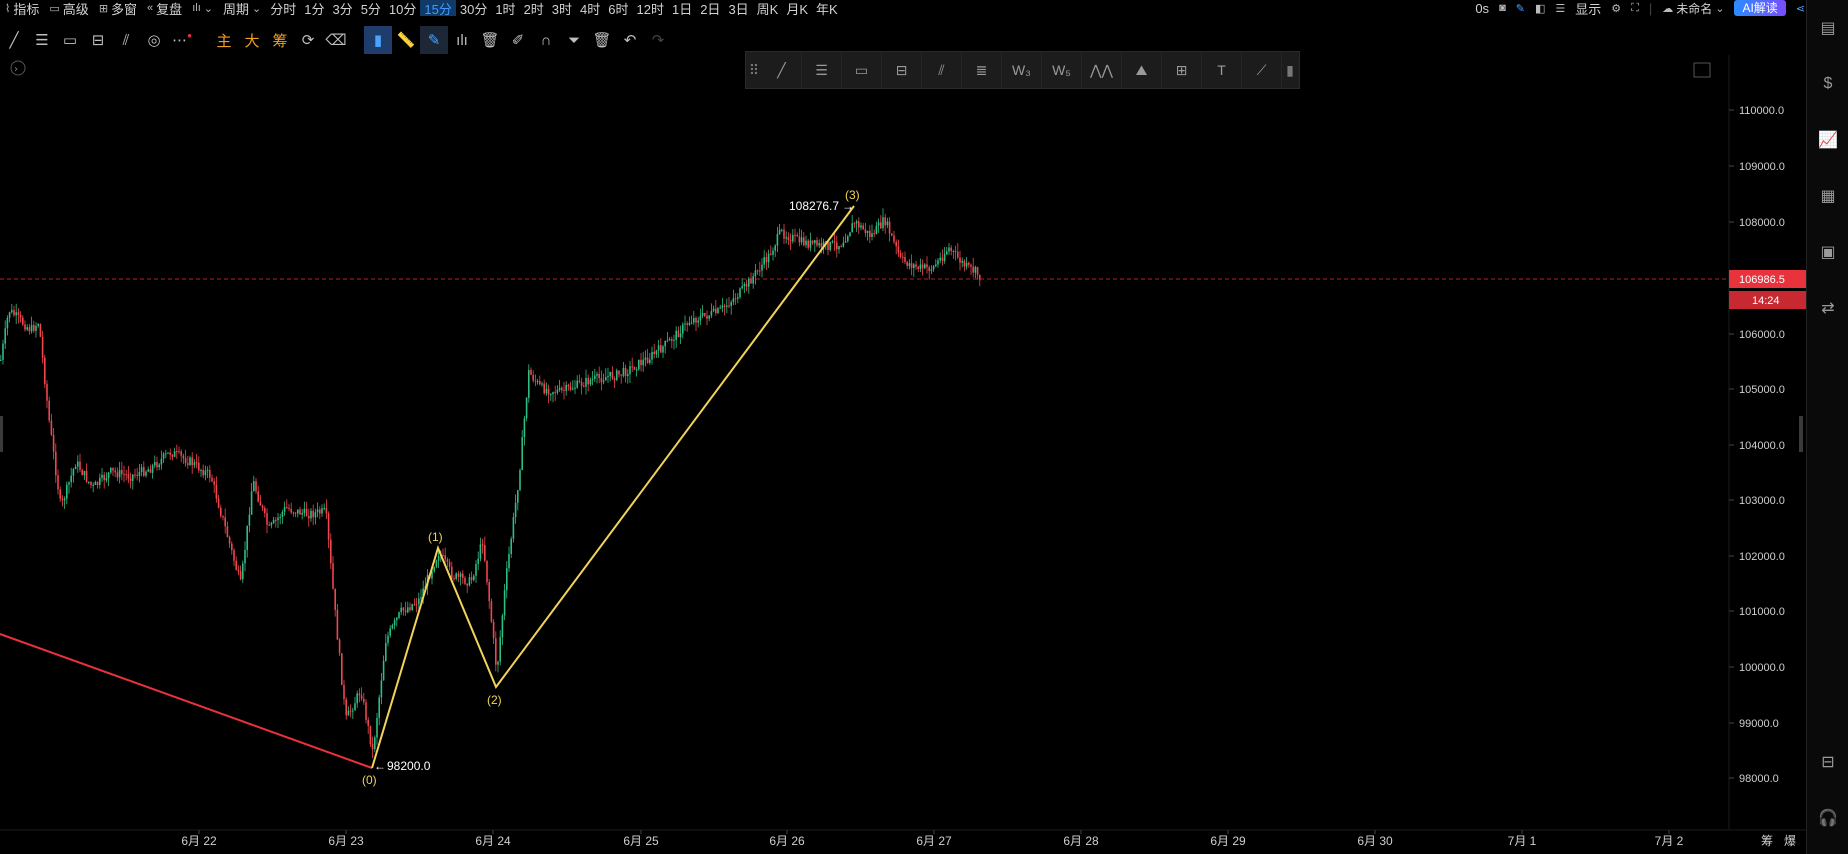  Describe the element at coordinates (1022, 70) in the screenshot. I see `sub-wave3-icon: W₃` at that location.